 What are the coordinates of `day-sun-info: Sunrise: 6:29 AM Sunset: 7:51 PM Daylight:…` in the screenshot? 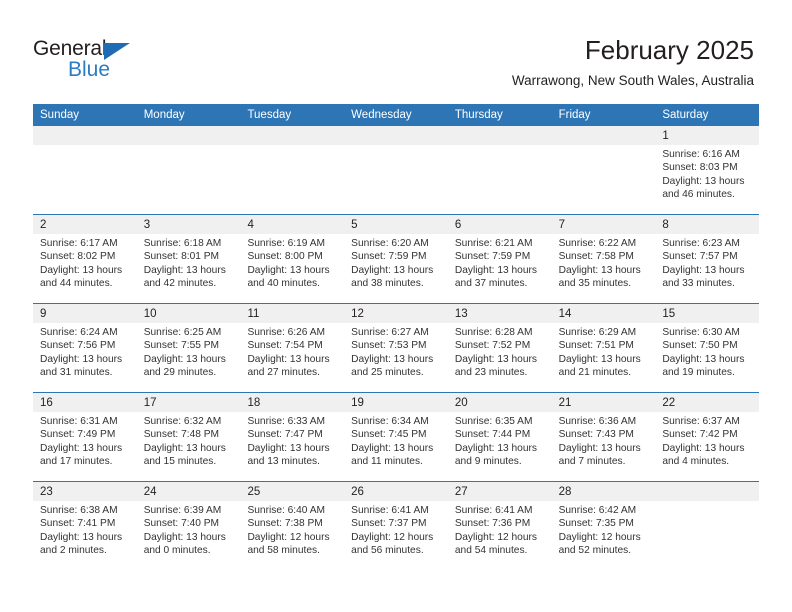 It's located at (604, 351).